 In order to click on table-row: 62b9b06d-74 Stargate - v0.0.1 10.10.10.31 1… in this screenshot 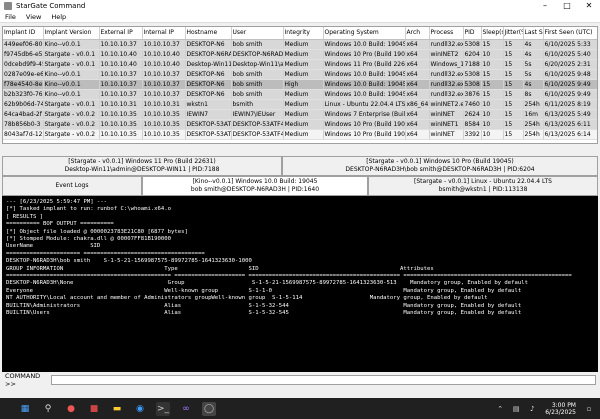, I will do `click(300, 104)`.